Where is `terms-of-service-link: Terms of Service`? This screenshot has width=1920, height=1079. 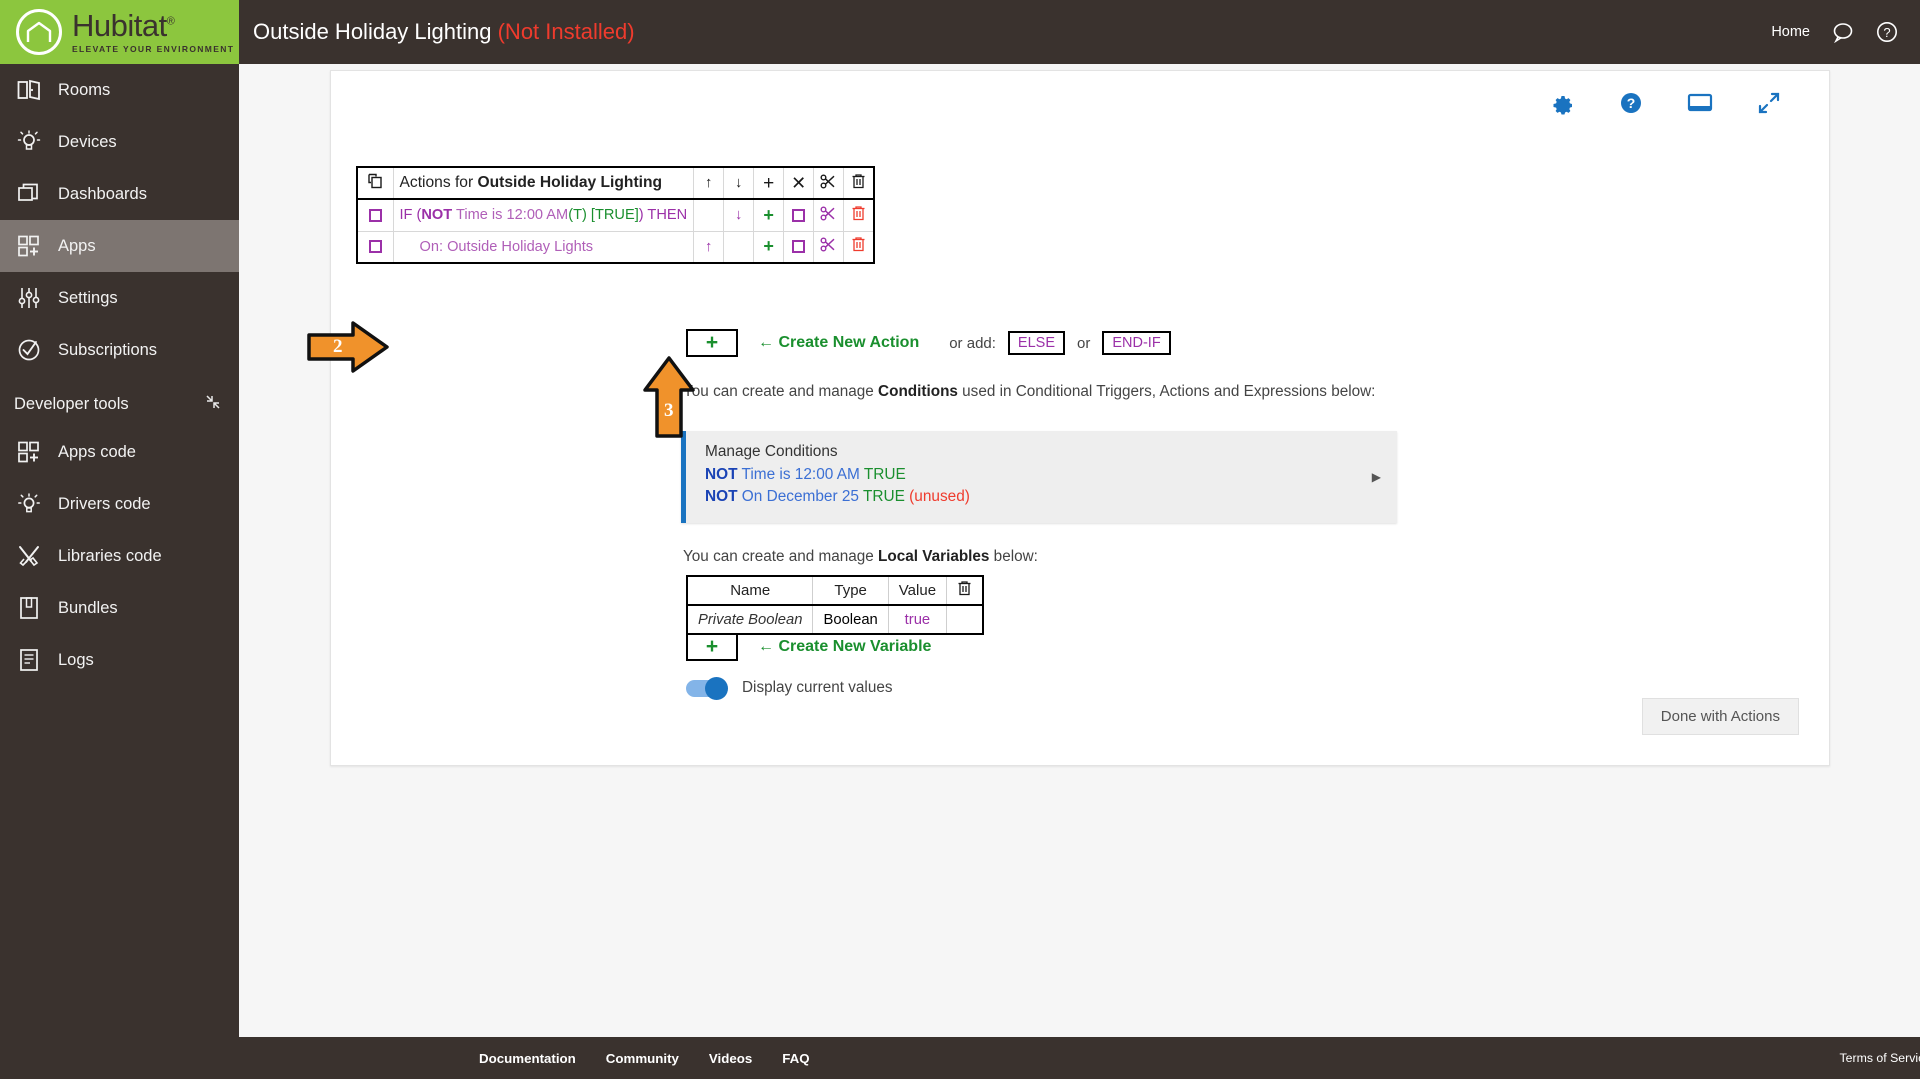
terms-of-service-link: Terms of Service is located at coordinates (1880, 1058).